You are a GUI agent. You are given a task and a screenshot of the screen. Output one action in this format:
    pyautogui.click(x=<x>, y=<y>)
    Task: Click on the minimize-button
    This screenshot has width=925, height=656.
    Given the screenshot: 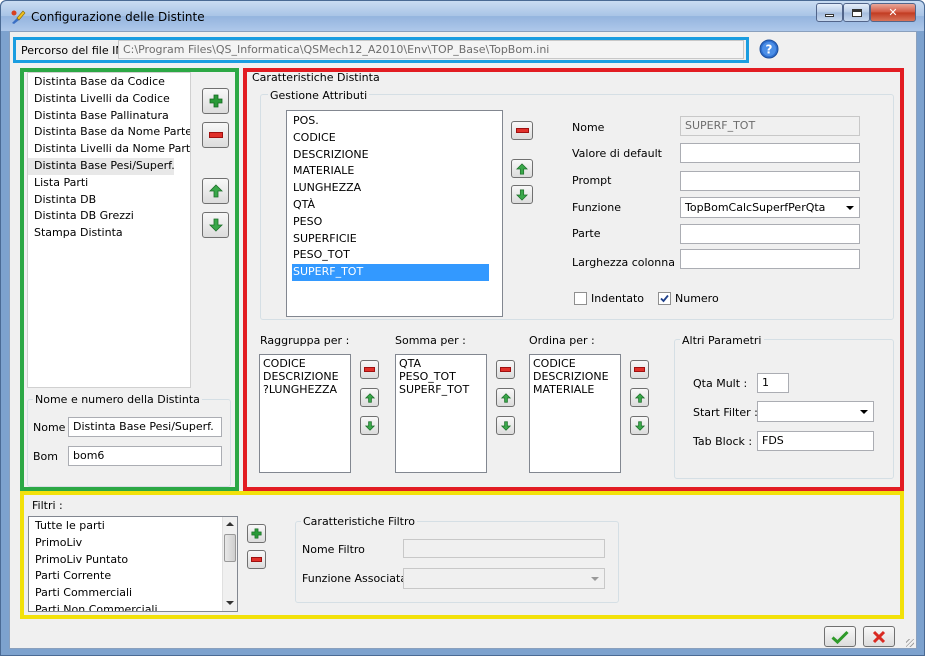 What is the action you would take?
    pyautogui.click(x=829, y=12)
    